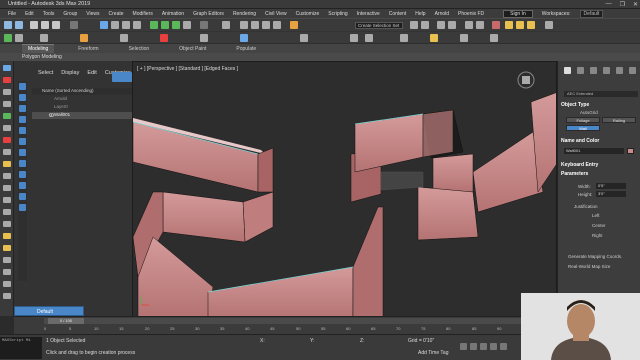 The height and width of the screenshot is (360, 640). What do you see at coordinates (483, 346) in the screenshot?
I see `play-animation-icon` at bounding box center [483, 346].